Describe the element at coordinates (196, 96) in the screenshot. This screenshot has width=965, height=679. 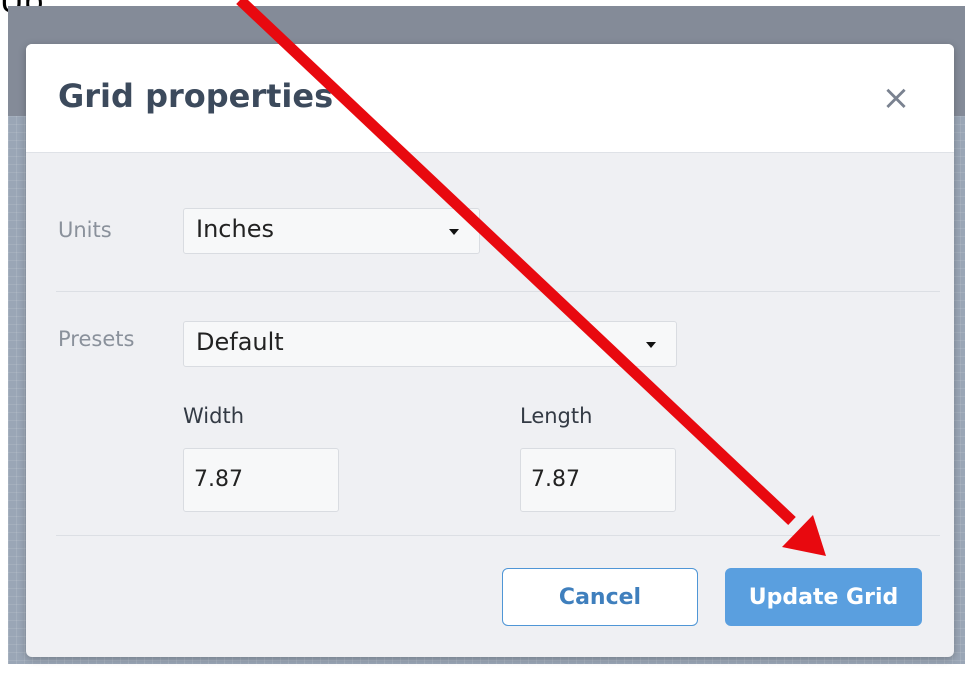
I see `dialog-title: Grid properties` at that location.